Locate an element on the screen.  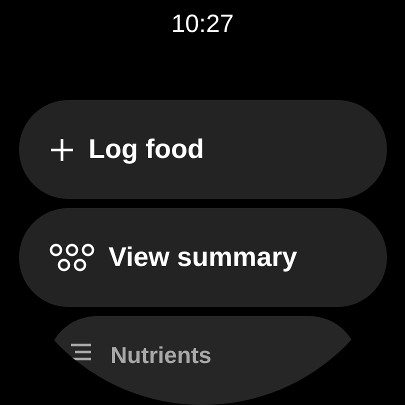
plus-icon is located at coordinates (61, 149).